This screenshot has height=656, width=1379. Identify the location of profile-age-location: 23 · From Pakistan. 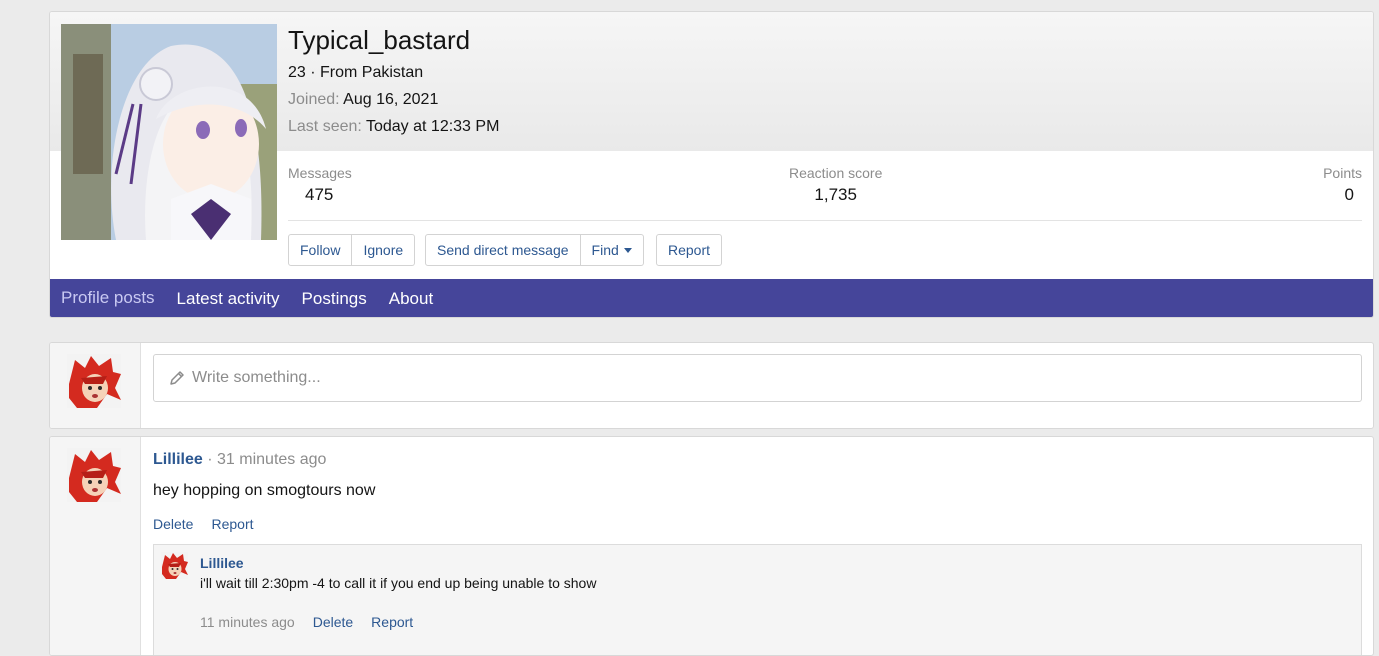
(356, 72).